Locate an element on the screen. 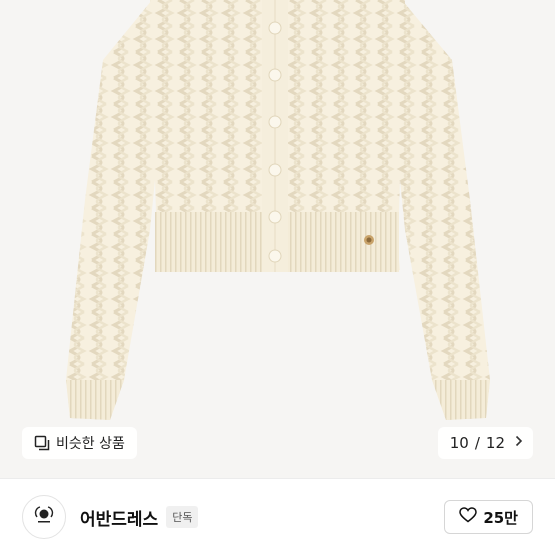 The width and height of the screenshot is (555, 555). copy-icon is located at coordinates (42, 443).